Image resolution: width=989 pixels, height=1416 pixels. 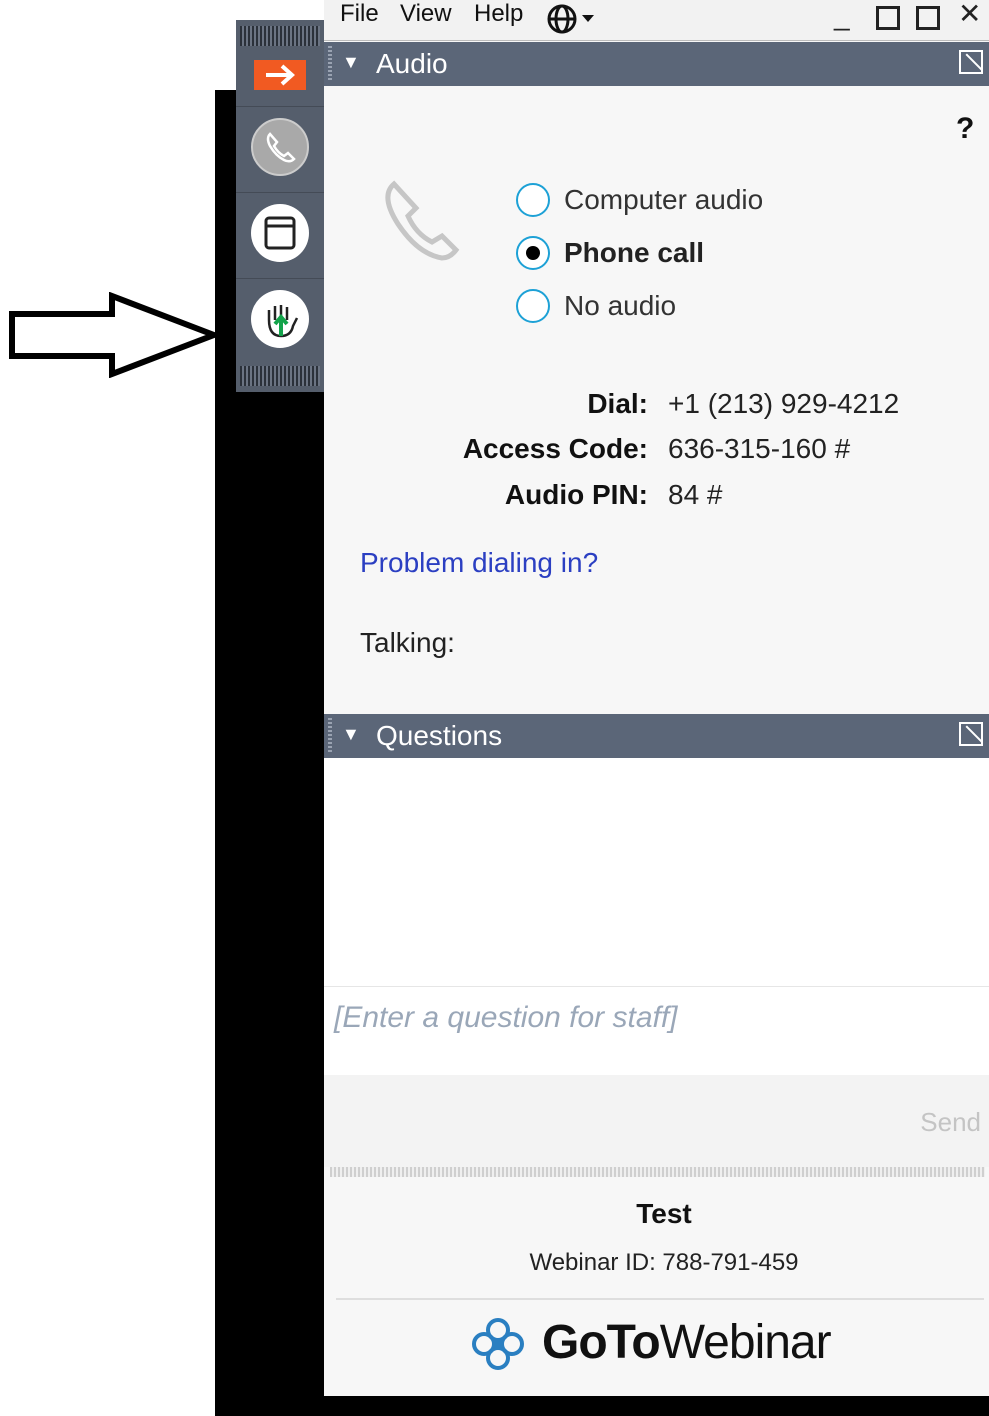 What do you see at coordinates (656, 1121) in the screenshot?
I see `send-area: Send` at bounding box center [656, 1121].